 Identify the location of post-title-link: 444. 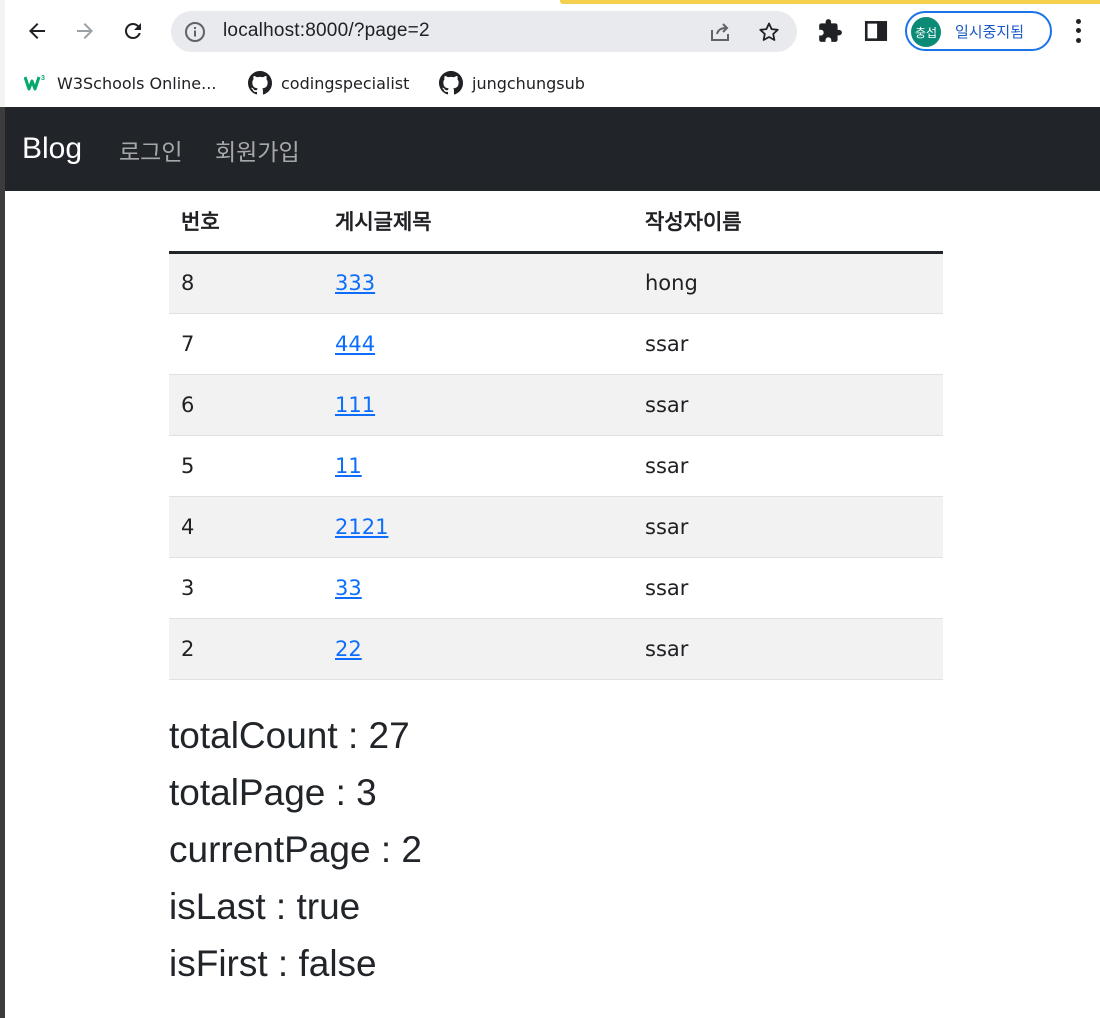
(355, 344).